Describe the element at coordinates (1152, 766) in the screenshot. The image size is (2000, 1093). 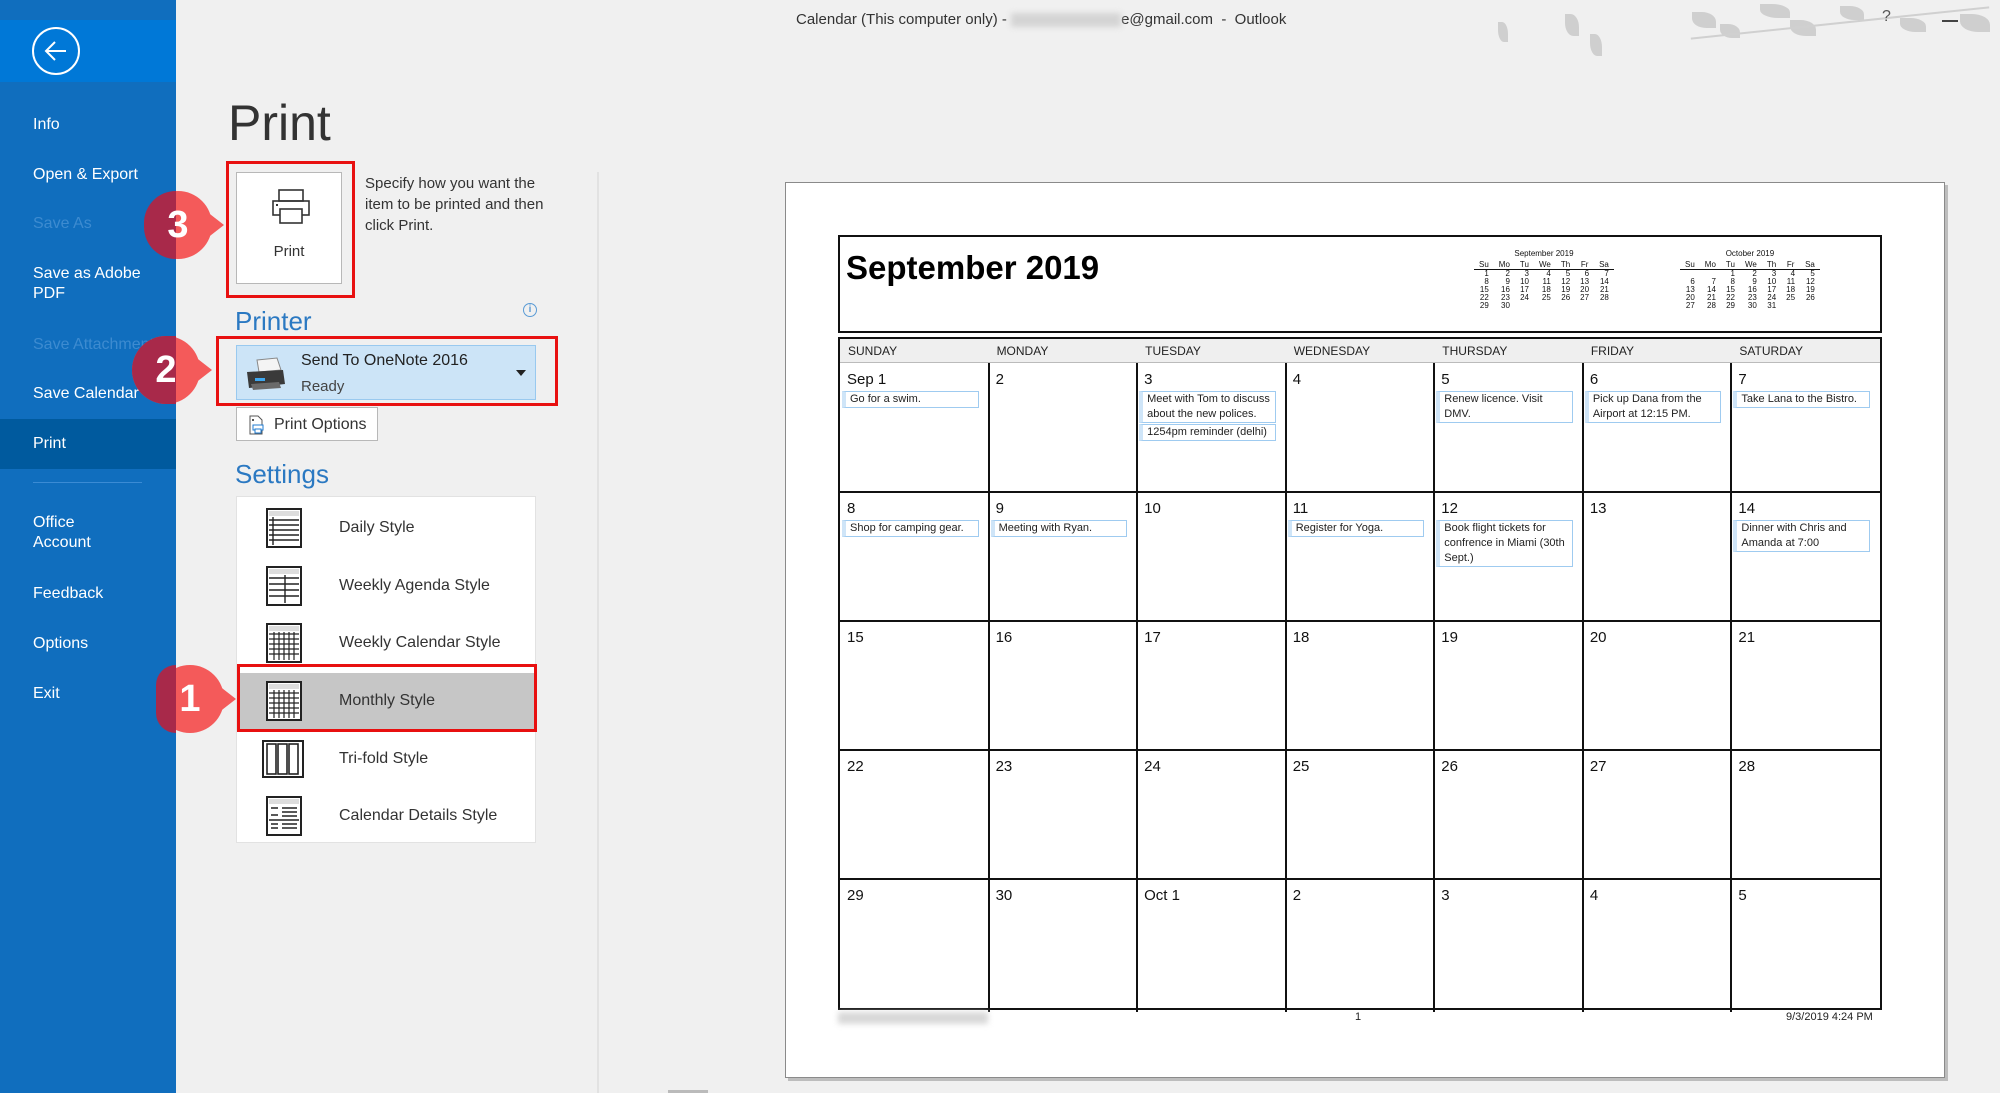
I see `day-cell-date: 24` at that location.